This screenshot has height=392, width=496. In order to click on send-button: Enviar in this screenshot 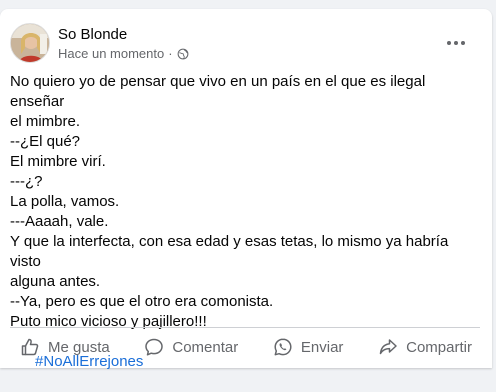, I will do `click(308, 347)`.